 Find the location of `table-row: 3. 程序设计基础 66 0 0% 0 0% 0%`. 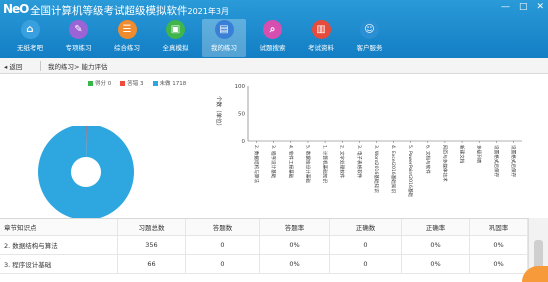

table-row: 3. 程序设计基础 66 0 0% 0 0% 0% is located at coordinates (264, 264).